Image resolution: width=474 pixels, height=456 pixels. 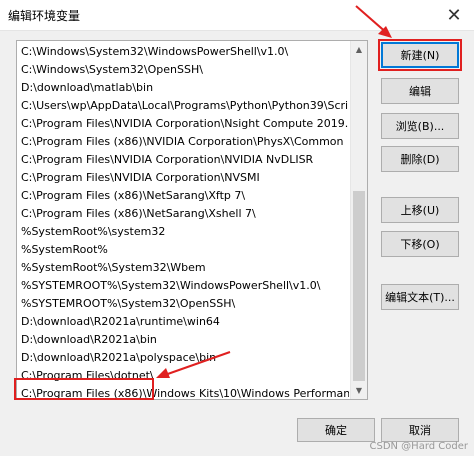 What do you see at coordinates (183, 322) in the screenshot?
I see `list-item: D:\download\R2021a\runtime\win64` at bounding box center [183, 322].